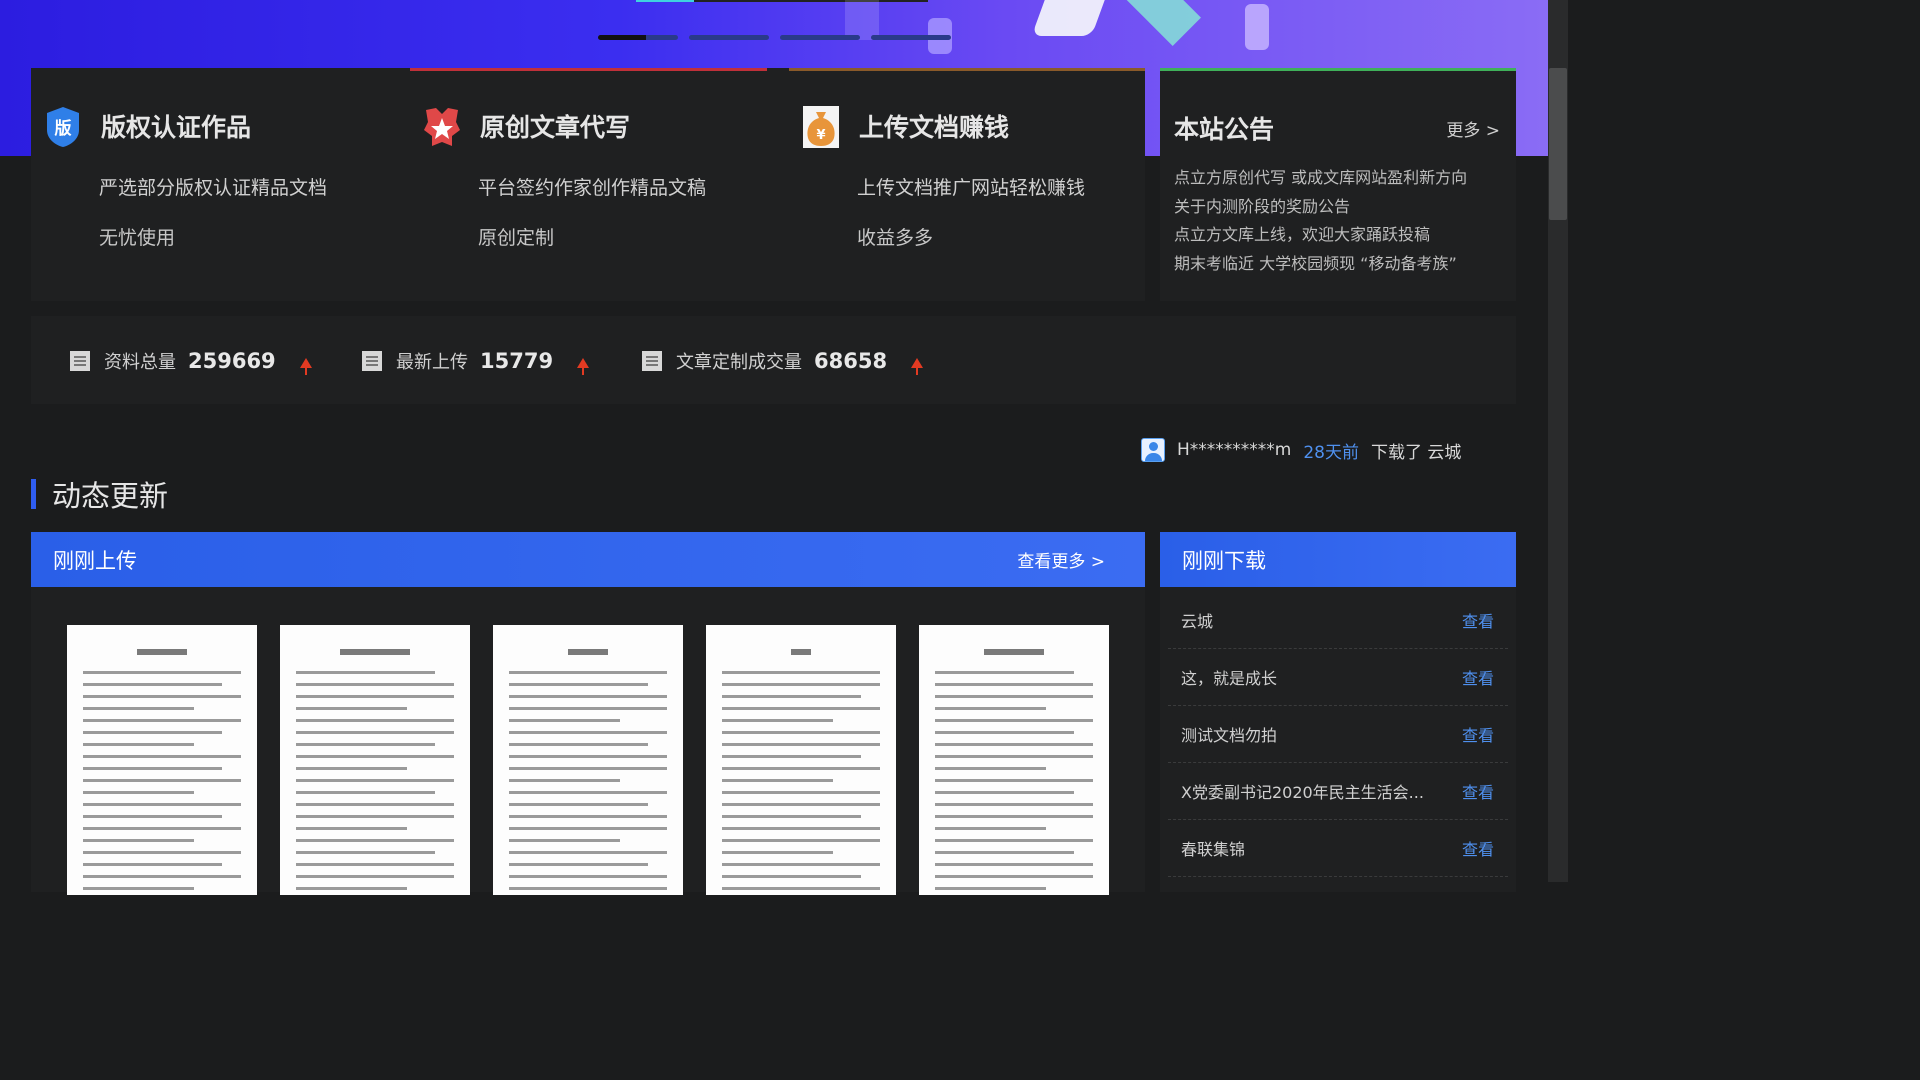 The height and width of the screenshot is (1080, 1920). What do you see at coordinates (476, 361) in the screenshot?
I see `stat-latest-uploads: 最新上传 15779` at bounding box center [476, 361].